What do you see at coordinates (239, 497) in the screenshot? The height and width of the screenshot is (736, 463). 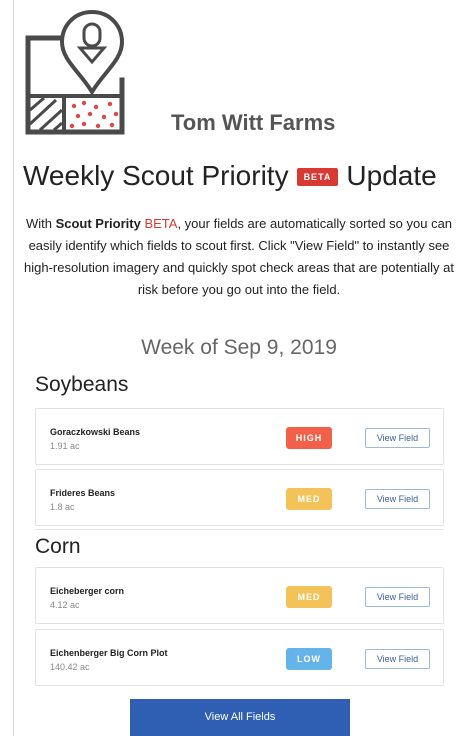 I see `field-card: Frideres Beans 1.8 ac MED View Field` at bounding box center [239, 497].